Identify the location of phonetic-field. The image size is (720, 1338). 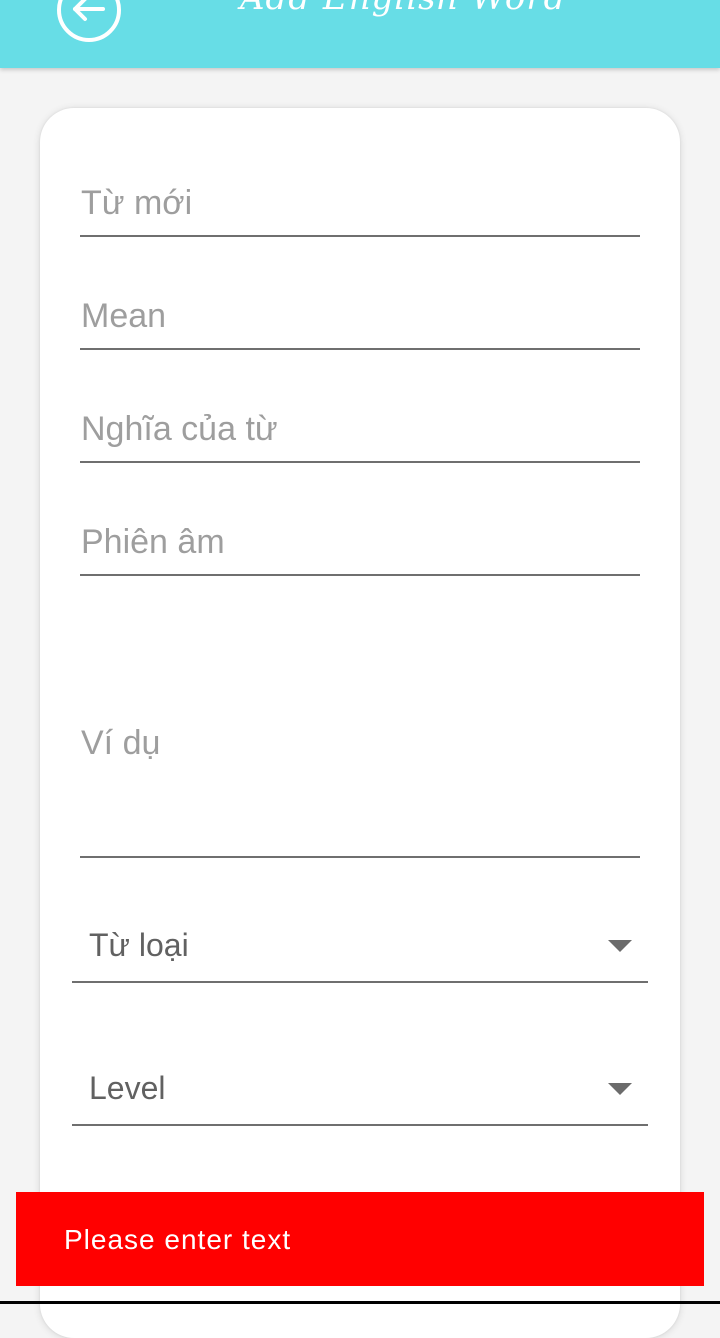
(360, 549).